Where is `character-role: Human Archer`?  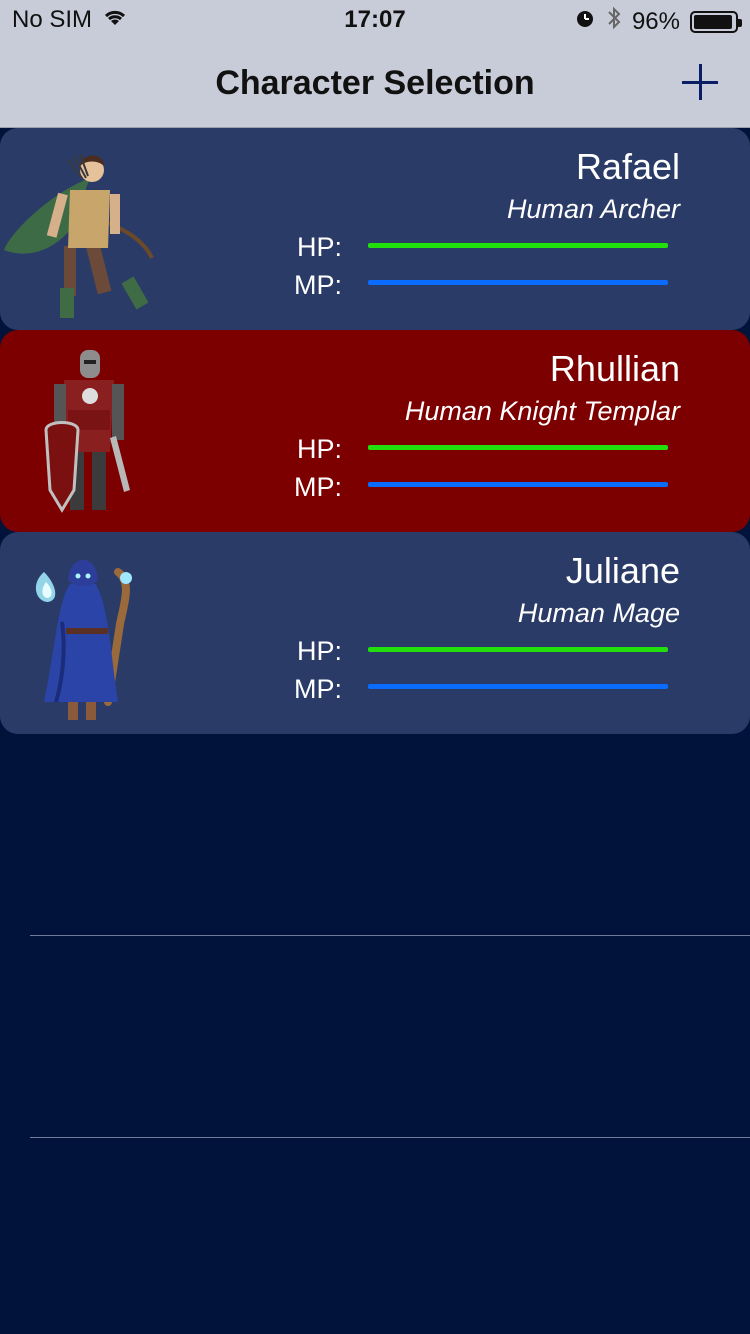
character-role: Human Archer is located at coordinates (593, 209).